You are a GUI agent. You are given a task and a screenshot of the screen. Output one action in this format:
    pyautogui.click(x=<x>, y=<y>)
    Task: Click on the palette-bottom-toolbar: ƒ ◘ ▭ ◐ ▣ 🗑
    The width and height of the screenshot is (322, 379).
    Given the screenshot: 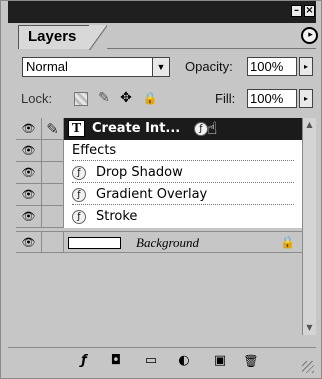 What is the action you would take?
    pyautogui.click(x=162, y=361)
    